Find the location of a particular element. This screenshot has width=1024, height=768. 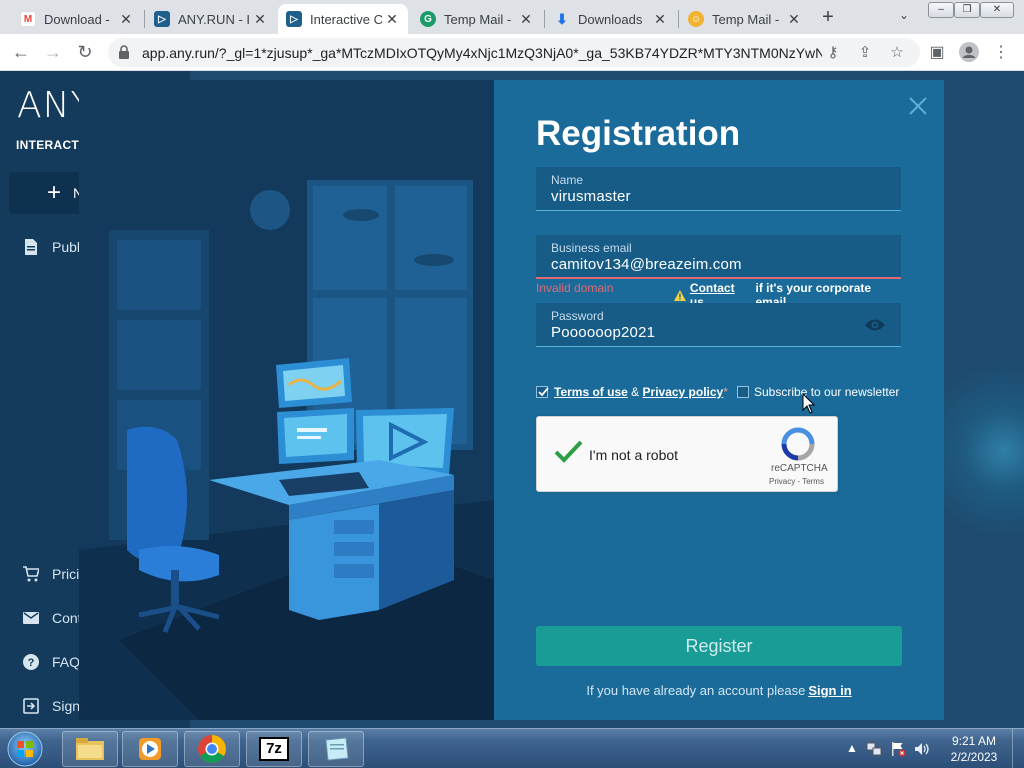

taskbar-explorer is located at coordinates (90, 749).